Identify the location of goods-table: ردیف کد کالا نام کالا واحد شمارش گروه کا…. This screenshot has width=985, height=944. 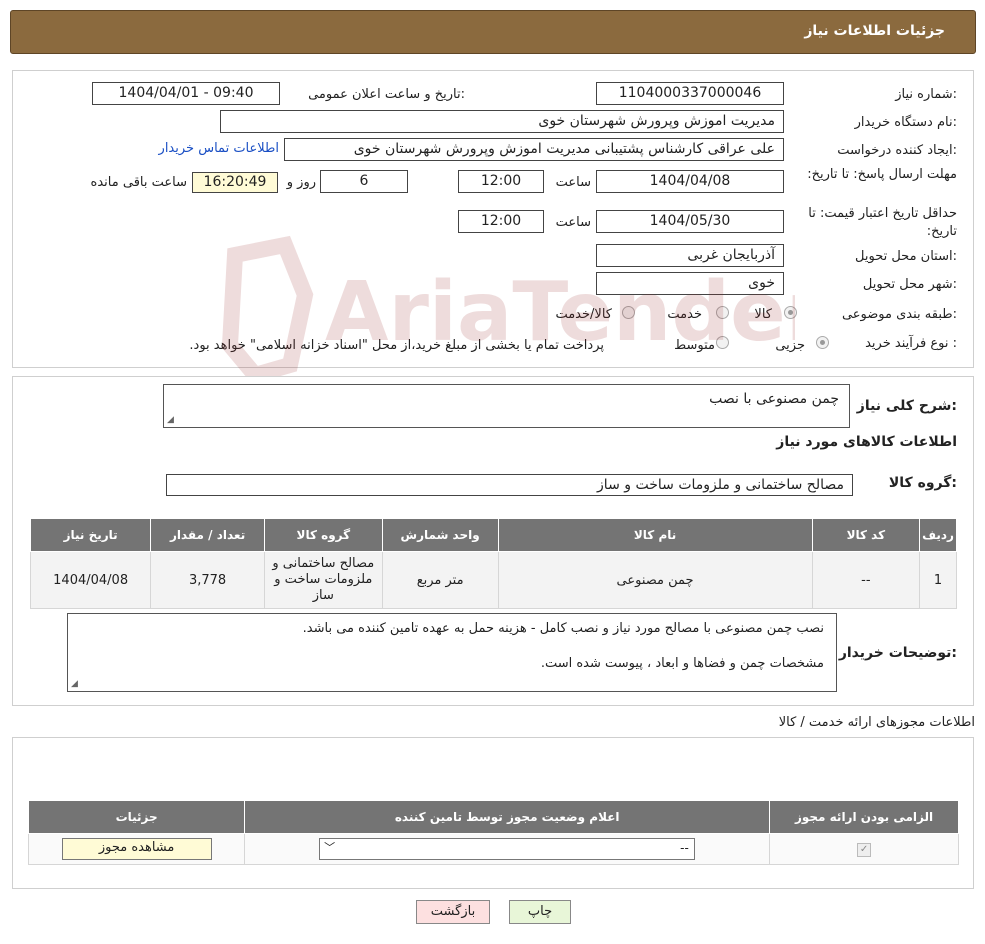
(493, 563).